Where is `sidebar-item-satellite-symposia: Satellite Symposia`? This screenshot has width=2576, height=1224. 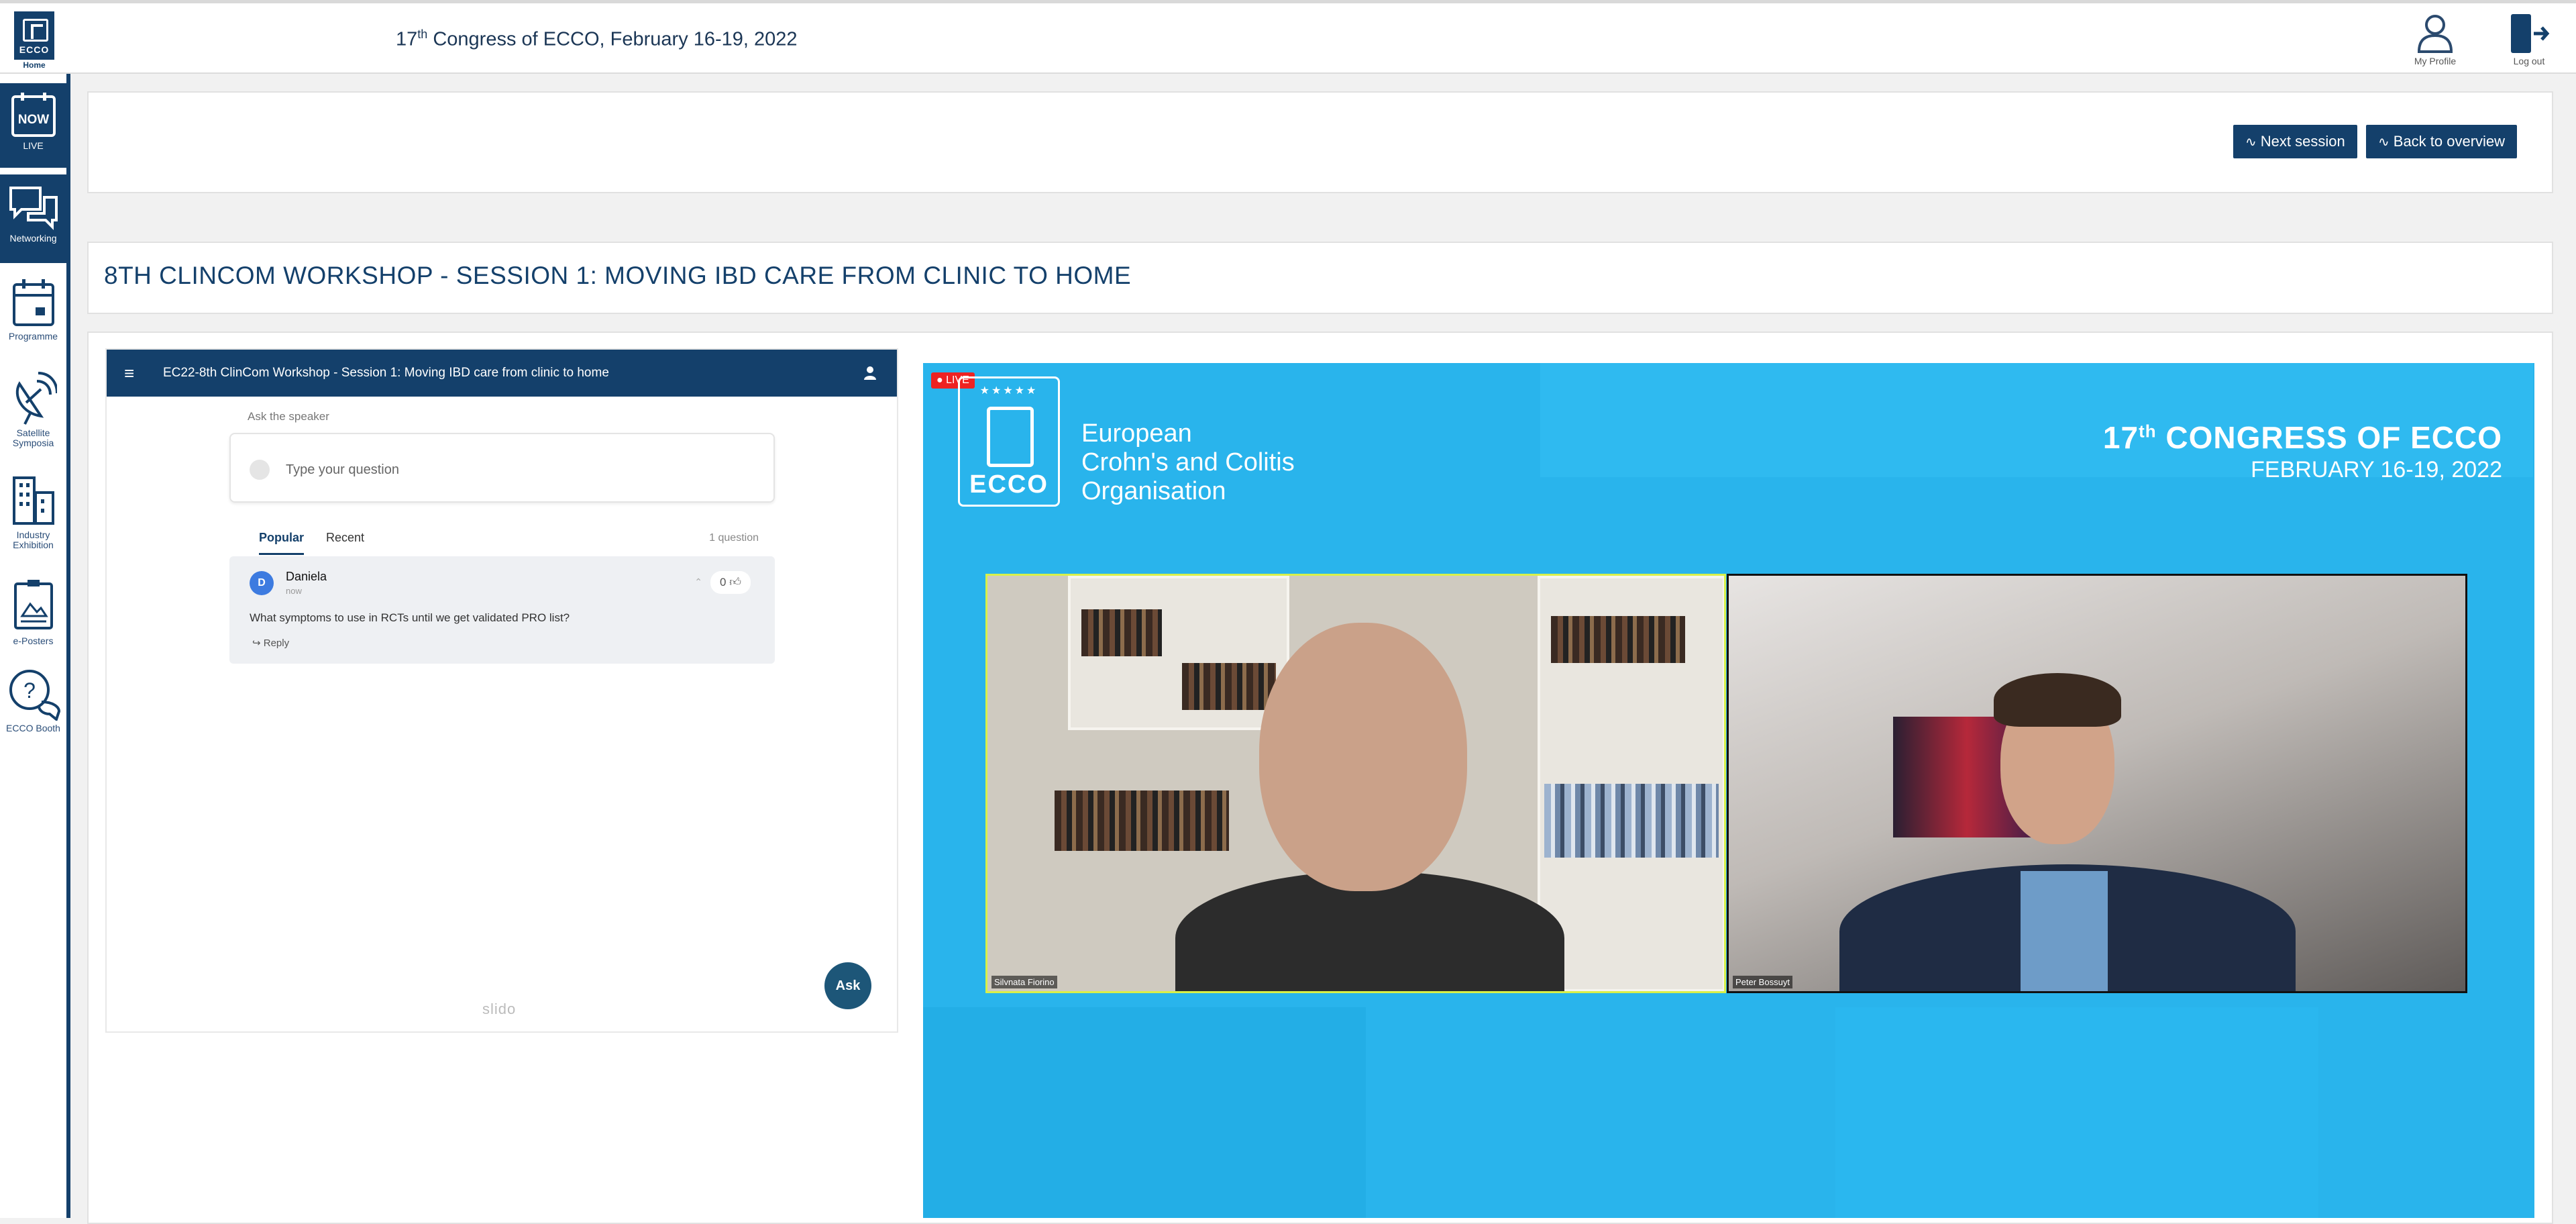
sidebar-item-satellite-symposia: Satellite Symposia is located at coordinates (33, 419).